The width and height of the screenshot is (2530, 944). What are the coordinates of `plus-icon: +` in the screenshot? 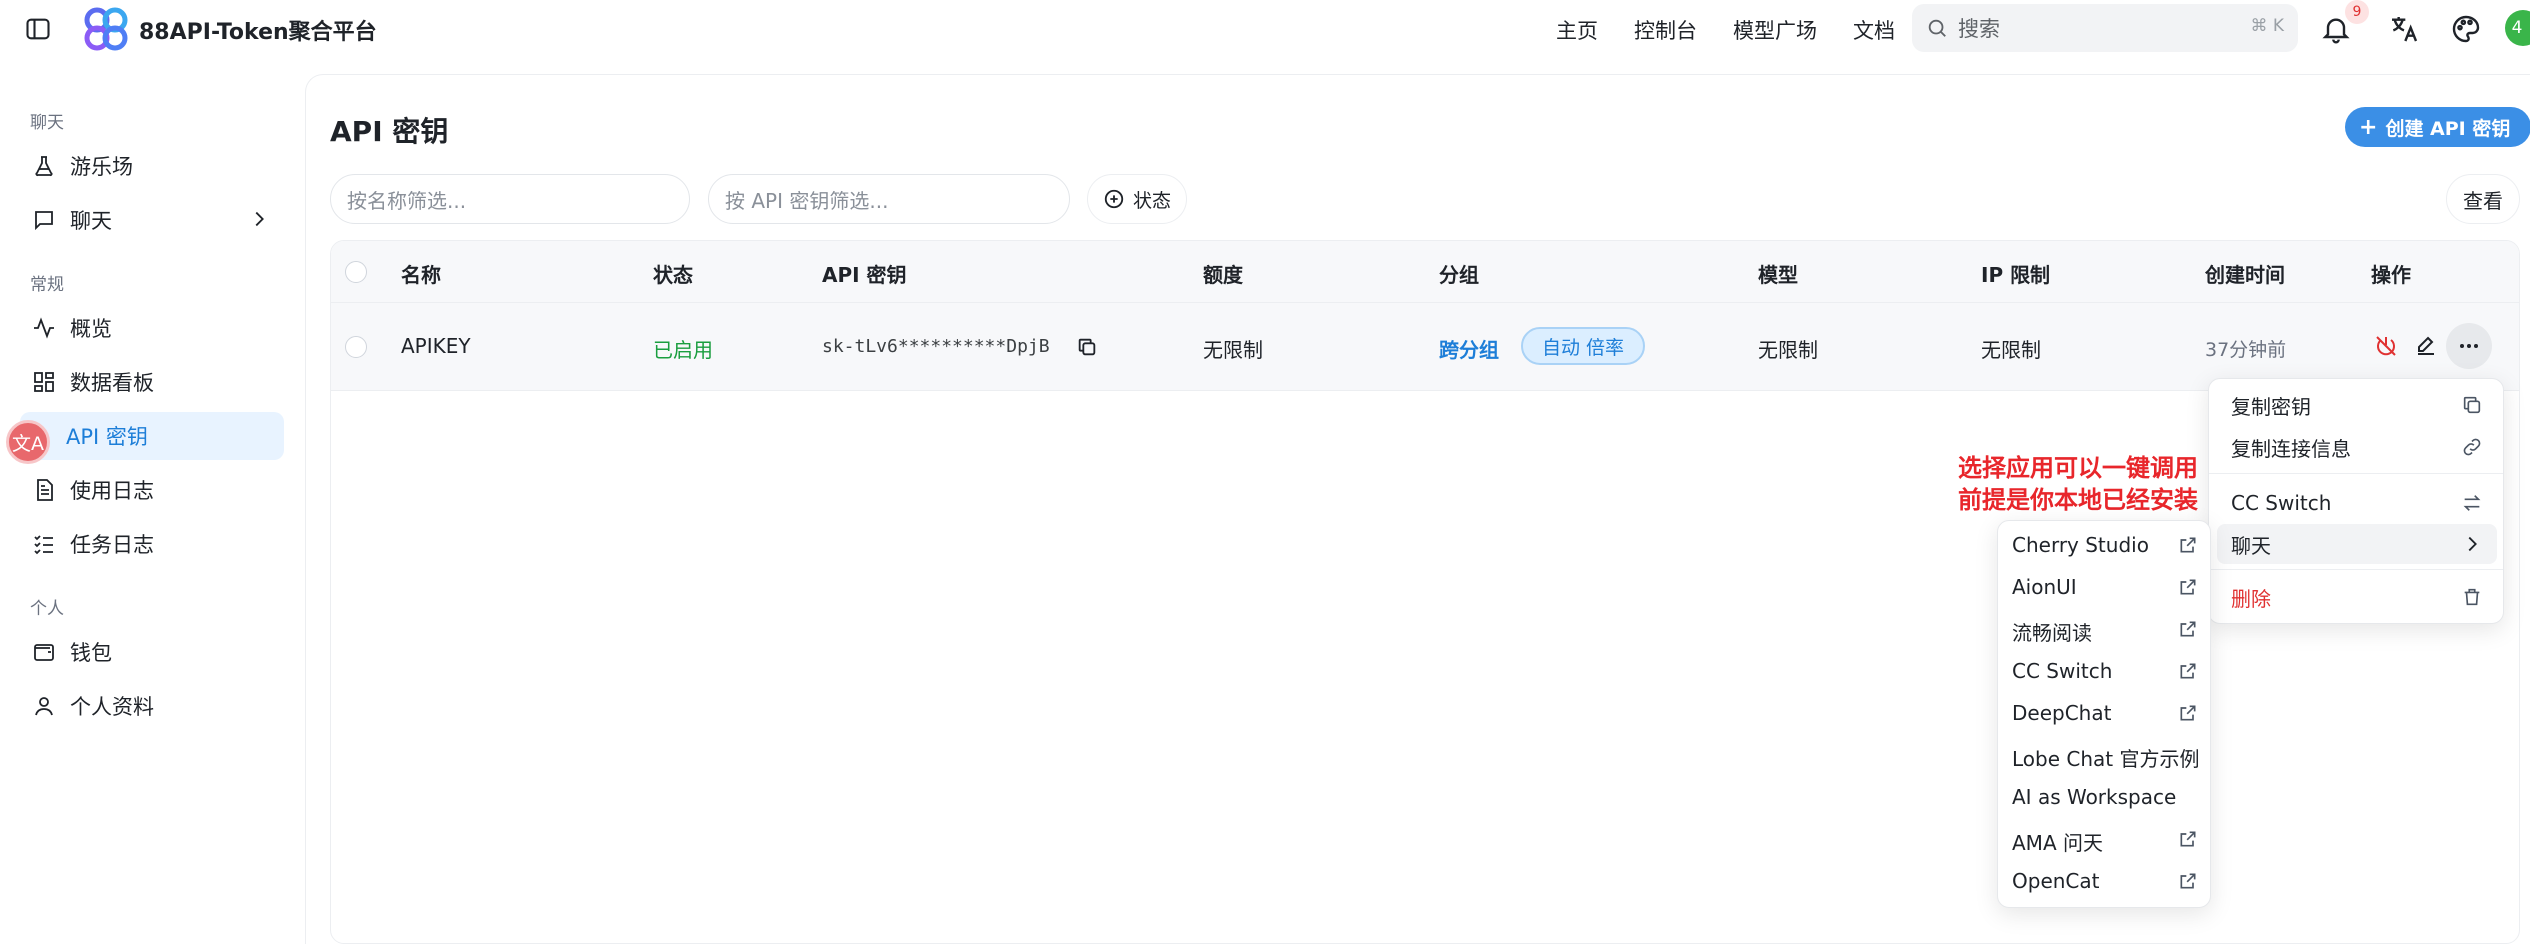 It's located at (2368, 127).